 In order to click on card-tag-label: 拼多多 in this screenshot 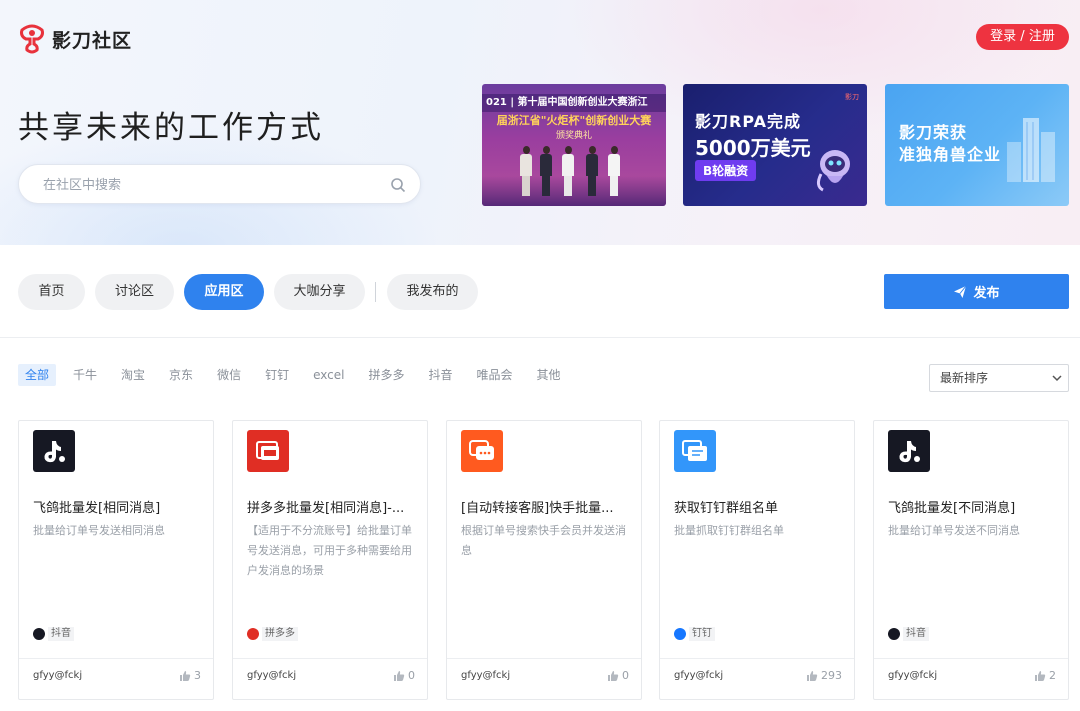, I will do `click(280, 634)`.